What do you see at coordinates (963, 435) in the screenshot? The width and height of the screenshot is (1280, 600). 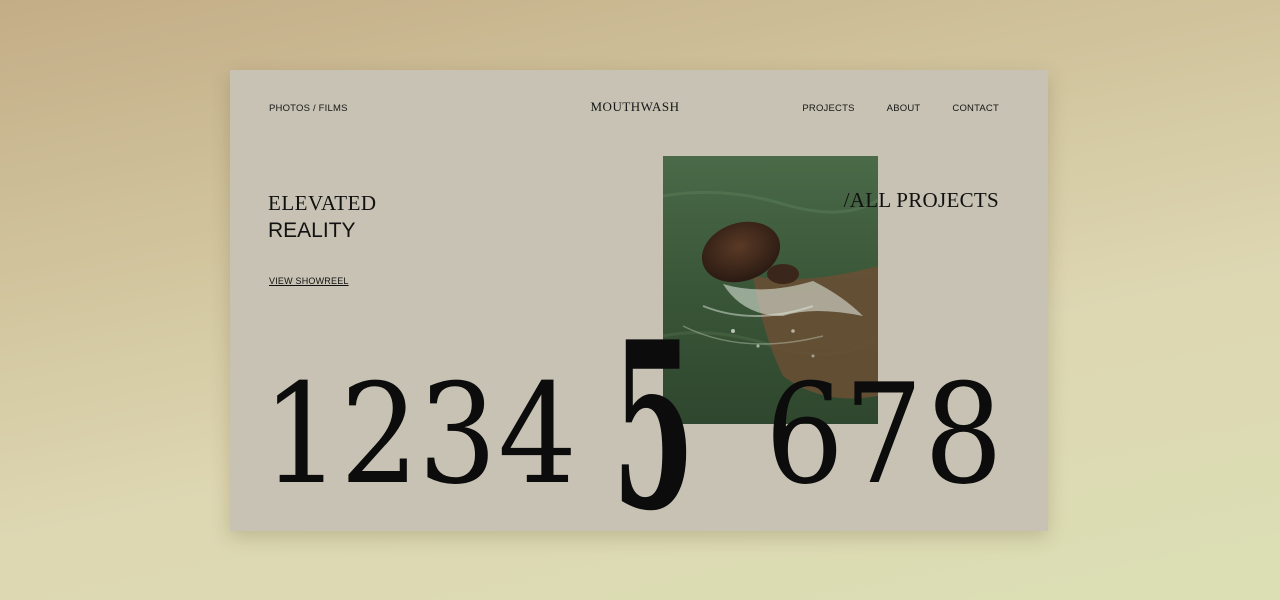 I see `project-number-8: 8` at bounding box center [963, 435].